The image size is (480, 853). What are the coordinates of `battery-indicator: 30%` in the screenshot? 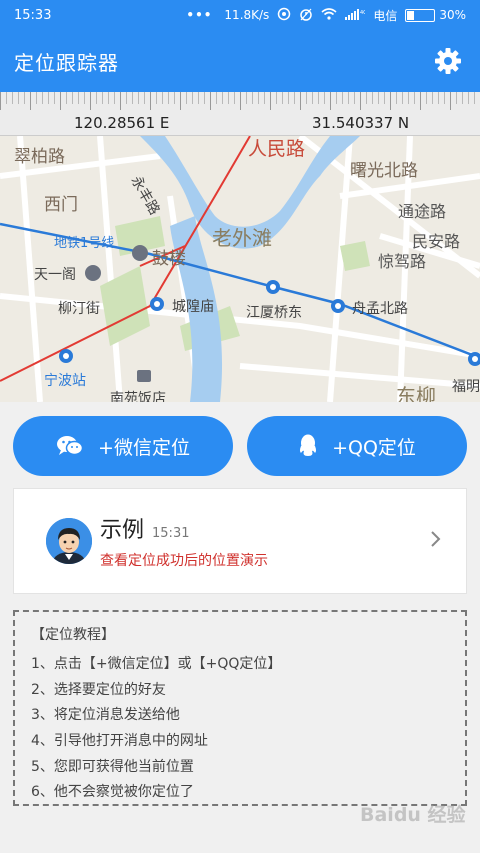 It's located at (435, 15).